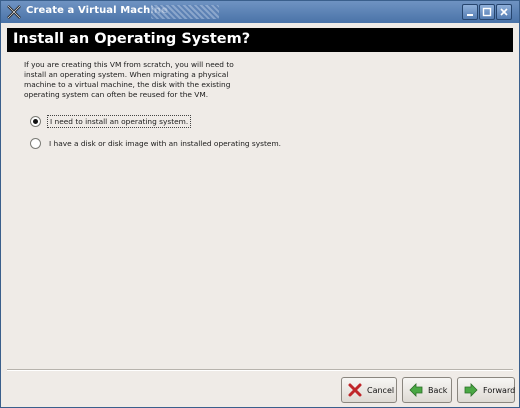 This screenshot has width=520, height=408. What do you see at coordinates (499, 390) in the screenshot?
I see `forward-label: Forward` at bounding box center [499, 390].